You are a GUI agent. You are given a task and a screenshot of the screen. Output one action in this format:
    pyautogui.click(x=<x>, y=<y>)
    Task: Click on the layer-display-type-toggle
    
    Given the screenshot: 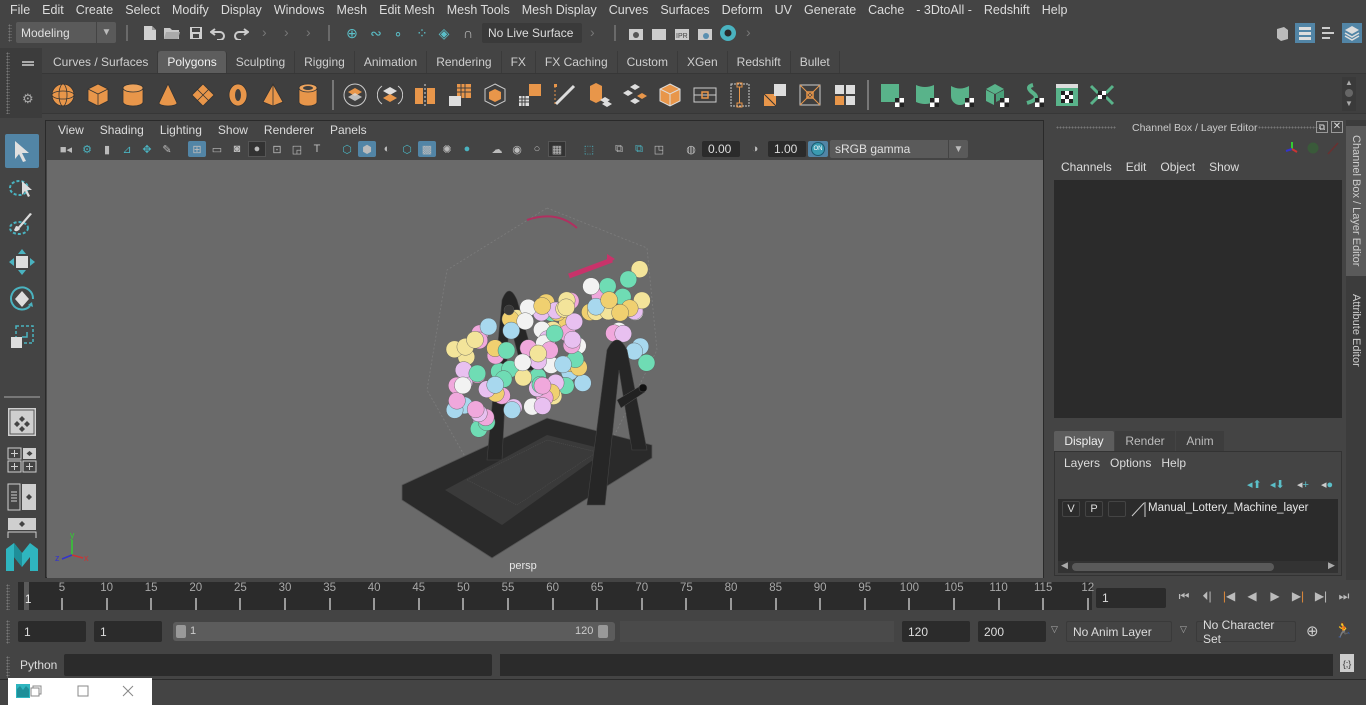 What is the action you would take?
    pyautogui.click(x=1117, y=509)
    